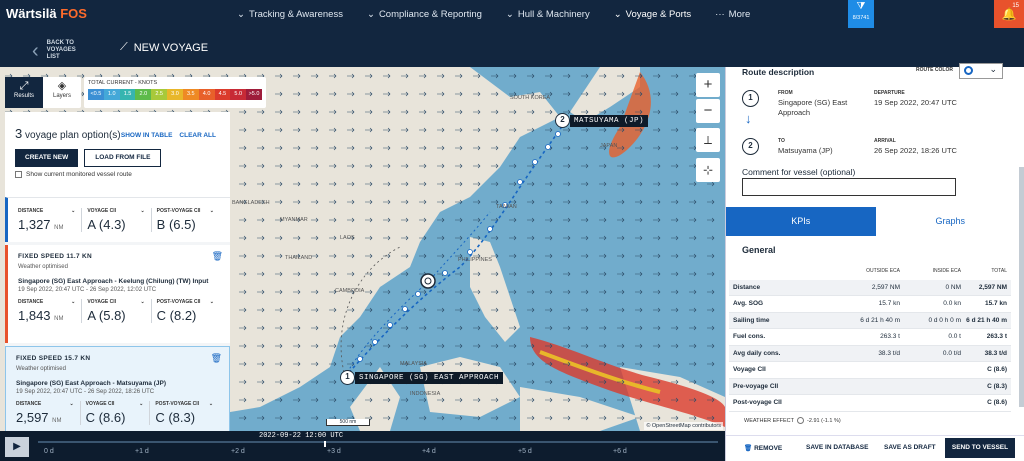 The image size is (1024, 461). I want to click on filter-button: ⧩ 8/3741, so click(861, 14).